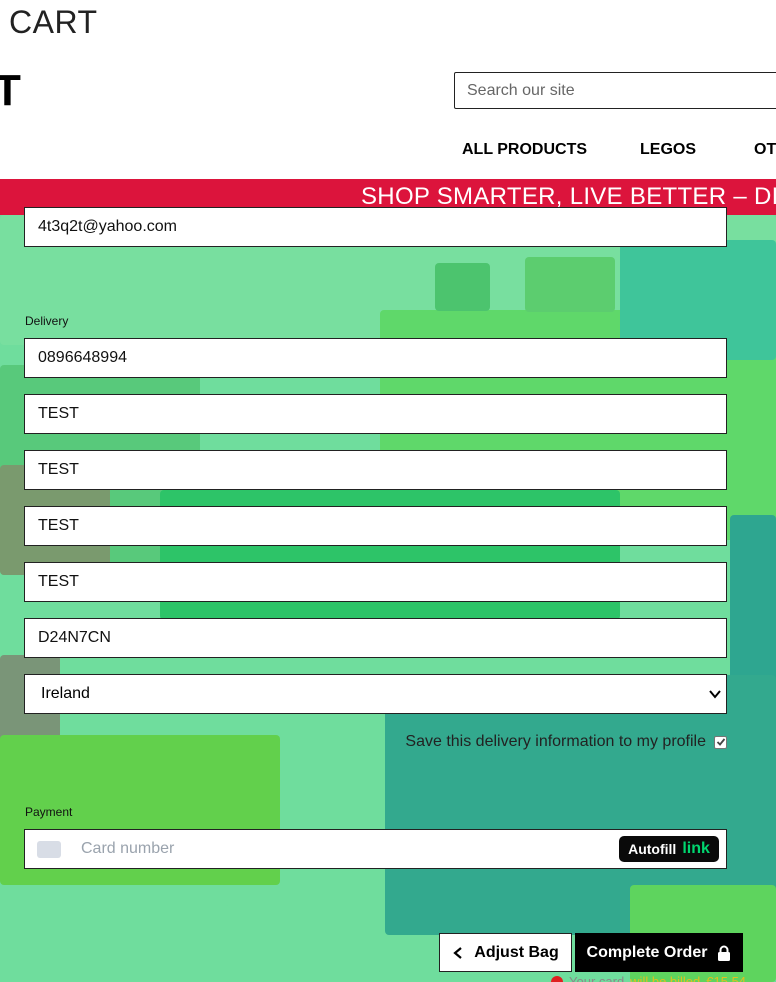 Image resolution: width=776 pixels, height=982 pixels. I want to click on page-title: CART, so click(53, 22).